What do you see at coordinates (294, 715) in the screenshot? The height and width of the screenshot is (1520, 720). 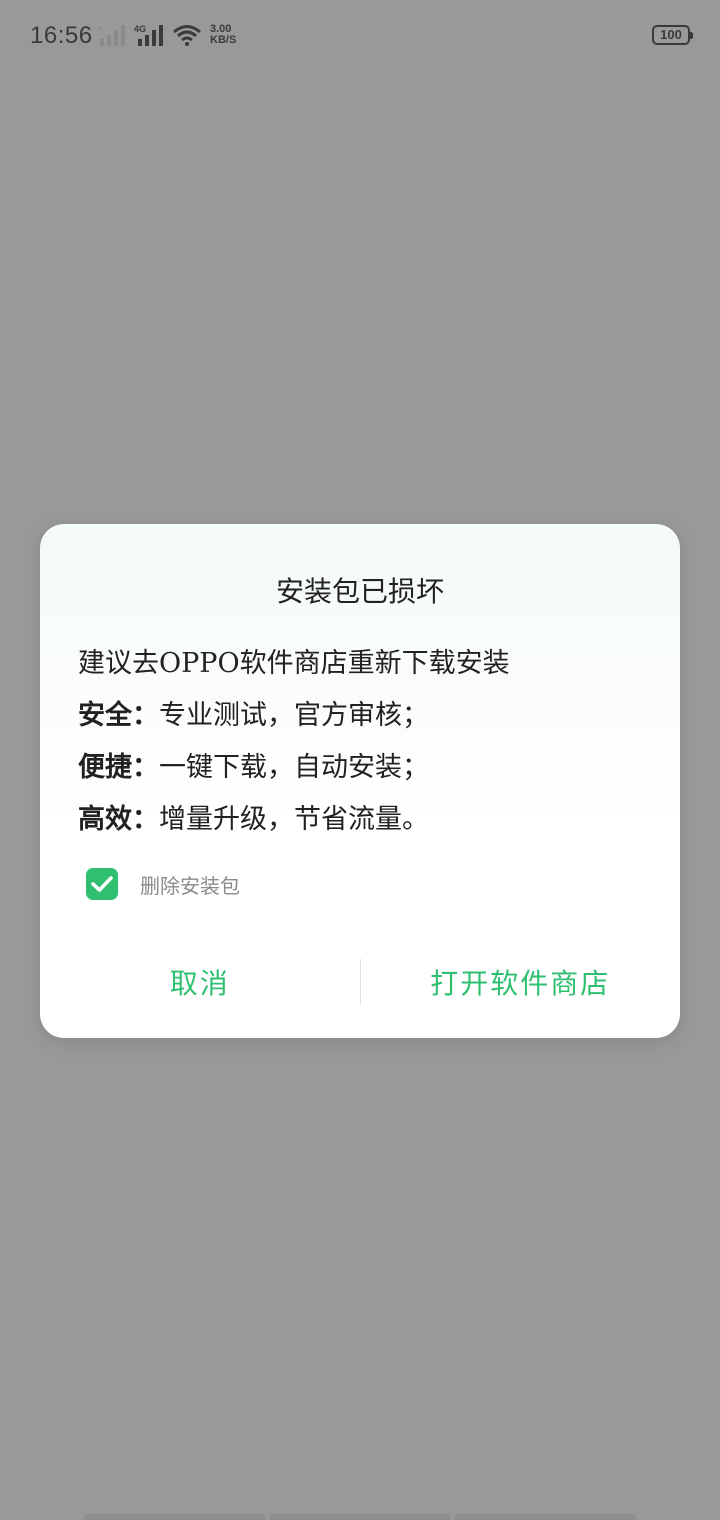 I see `feature-text: 专业测试，官方审核；` at bounding box center [294, 715].